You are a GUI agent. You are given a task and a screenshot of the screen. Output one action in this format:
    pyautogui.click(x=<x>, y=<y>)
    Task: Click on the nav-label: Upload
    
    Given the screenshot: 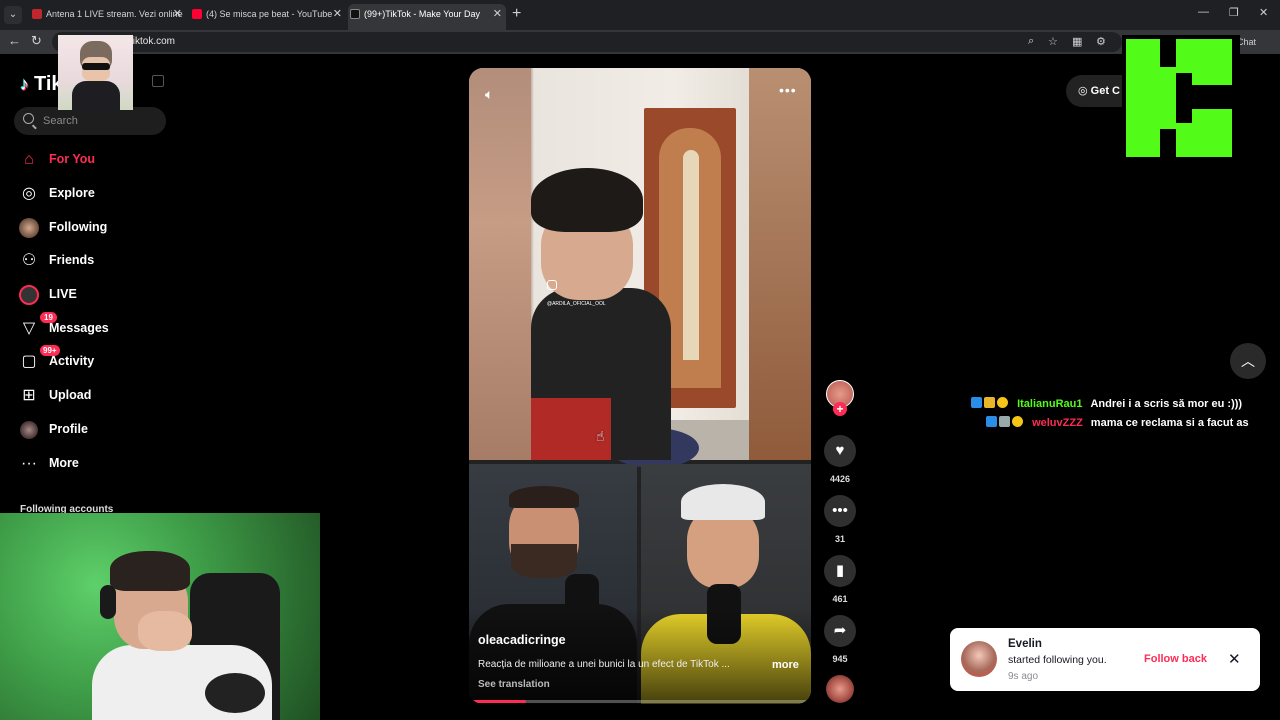 What is the action you would take?
    pyautogui.click(x=70, y=395)
    